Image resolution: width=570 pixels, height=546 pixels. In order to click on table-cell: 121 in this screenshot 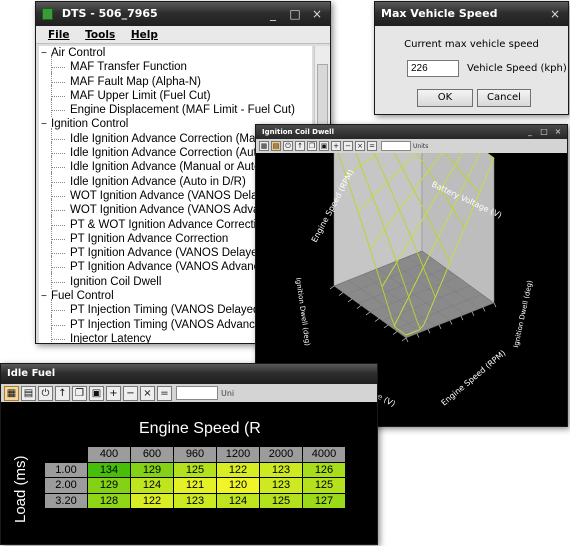, I will do `click(195, 485)`.